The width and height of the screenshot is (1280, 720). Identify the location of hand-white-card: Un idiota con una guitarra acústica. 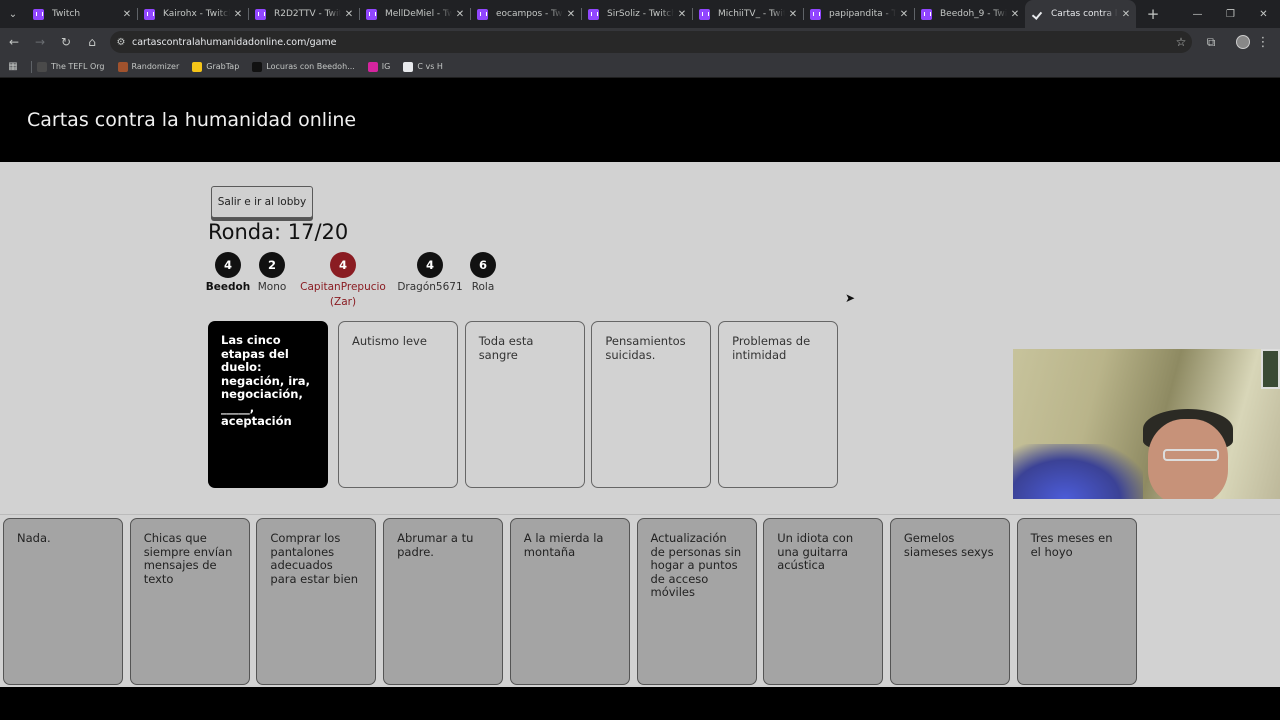
(823, 601).